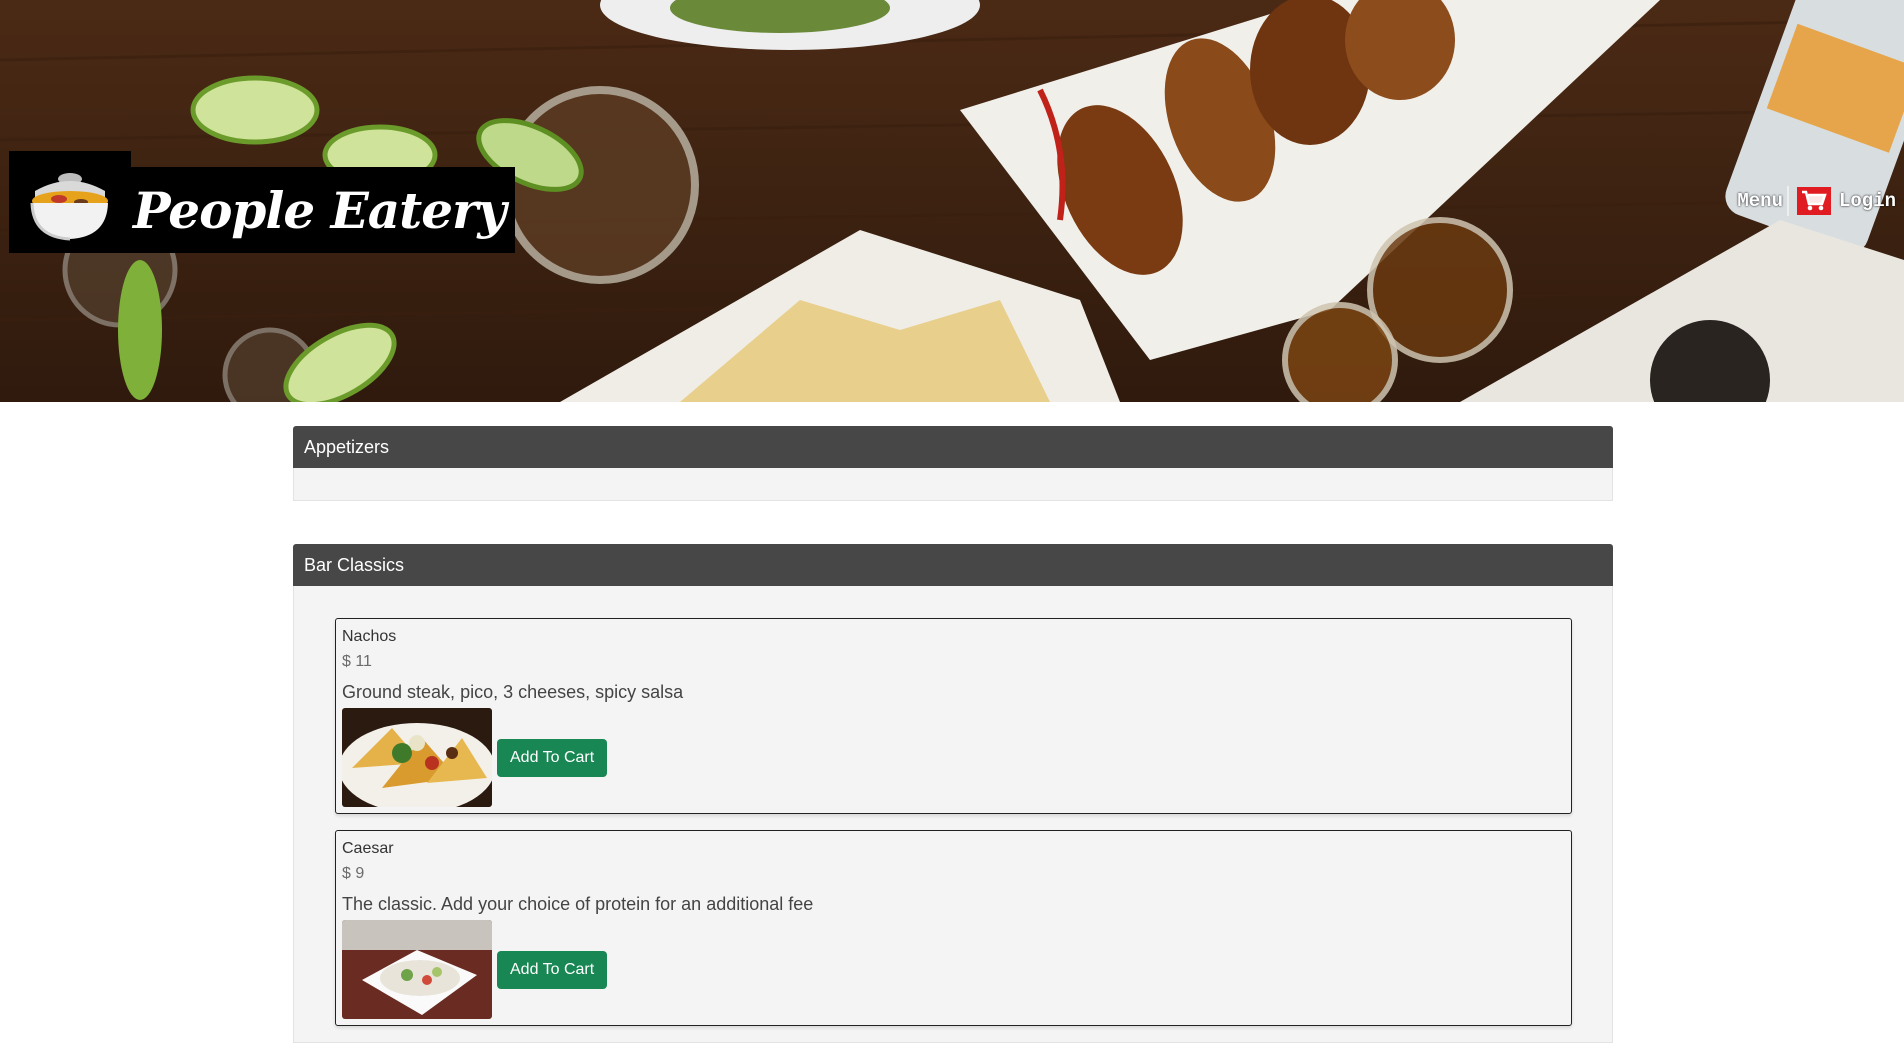  I want to click on category-header: Appetizers, so click(953, 447).